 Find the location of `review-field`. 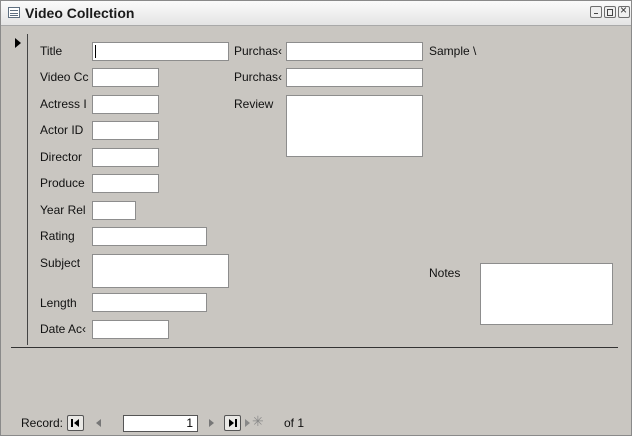

review-field is located at coordinates (354, 126).